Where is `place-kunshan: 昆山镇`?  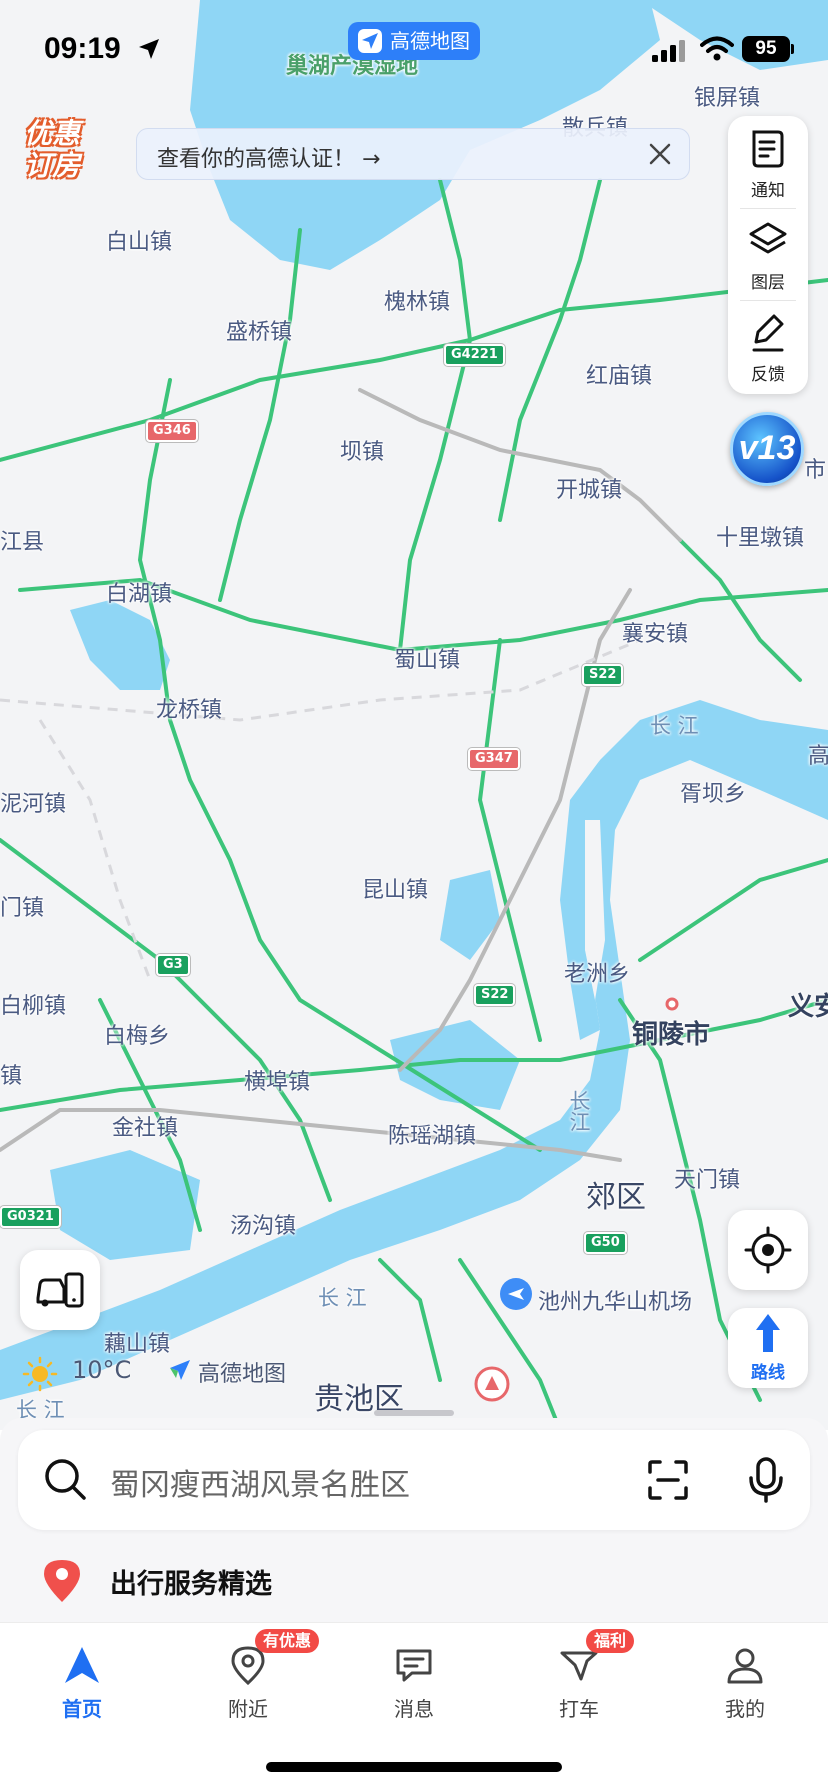 place-kunshan: 昆山镇 is located at coordinates (395, 888).